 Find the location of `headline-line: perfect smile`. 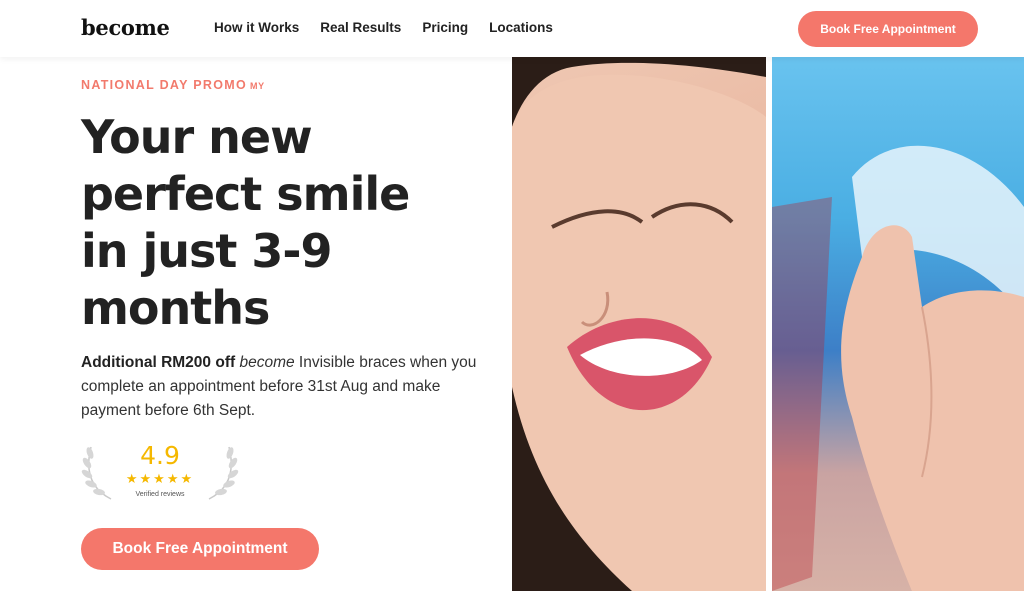

headline-line: perfect smile is located at coordinates (245, 194).